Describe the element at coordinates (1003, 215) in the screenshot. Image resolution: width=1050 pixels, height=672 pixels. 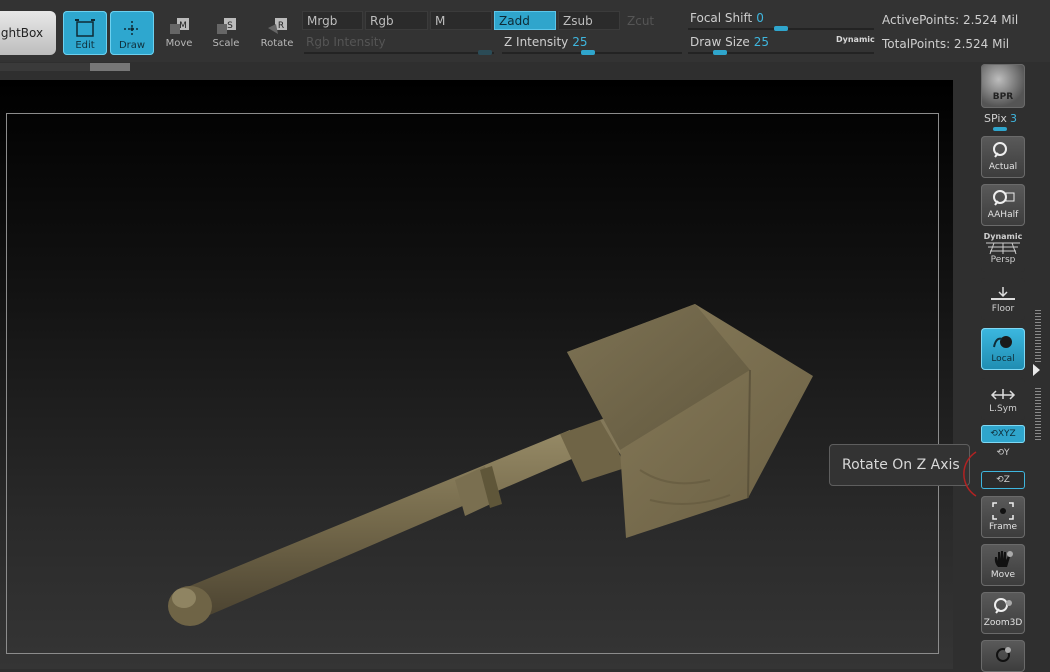
I see `aahalf-label: AAHalf` at that location.